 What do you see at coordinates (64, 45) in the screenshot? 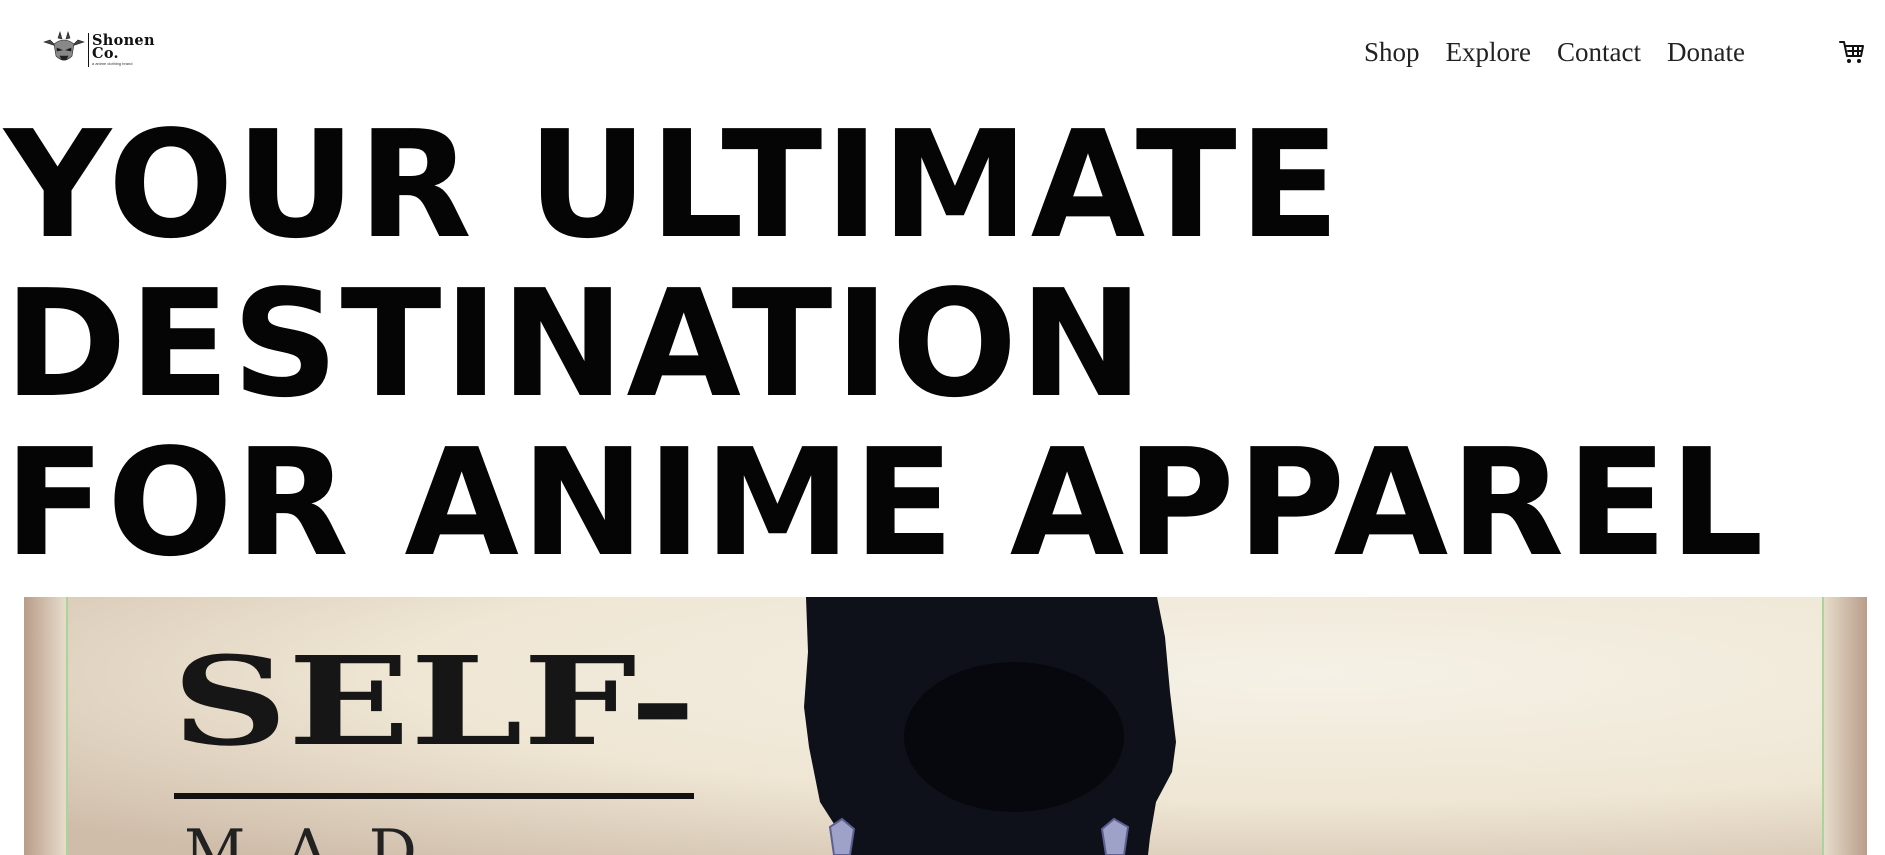
I see `demon-mask-logo-icon` at bounding box center [64, 45].